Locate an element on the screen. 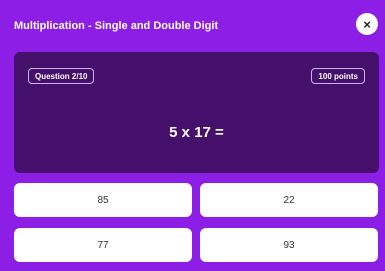  answer-option: 93 is located at coordinates (289, 245).